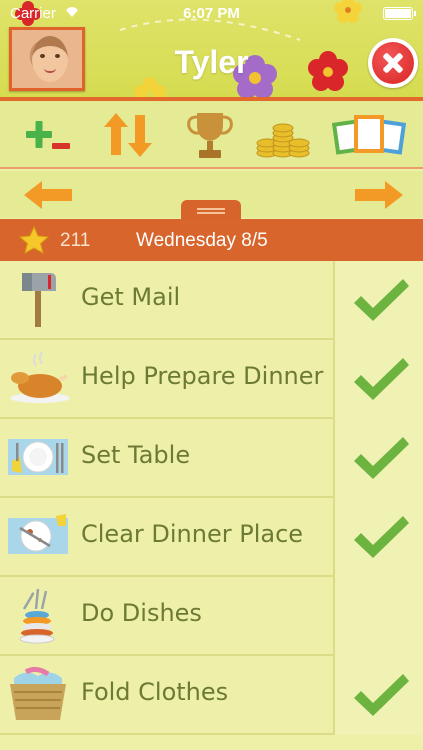 The width and height of the screenshot is (423, 750). Describe the element at coordinates (283, 135) in the screenshot. I see `coins-icon` at that location.